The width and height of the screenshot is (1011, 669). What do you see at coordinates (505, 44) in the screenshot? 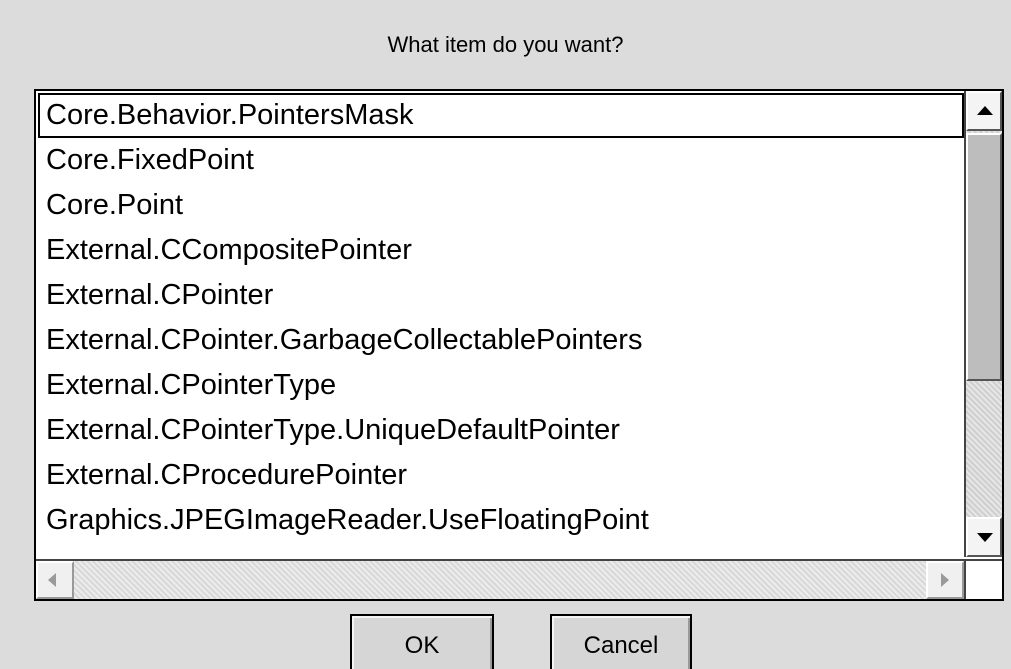
I see `dialog-prompt: What item do you want?` at bounding box center [505, 44].